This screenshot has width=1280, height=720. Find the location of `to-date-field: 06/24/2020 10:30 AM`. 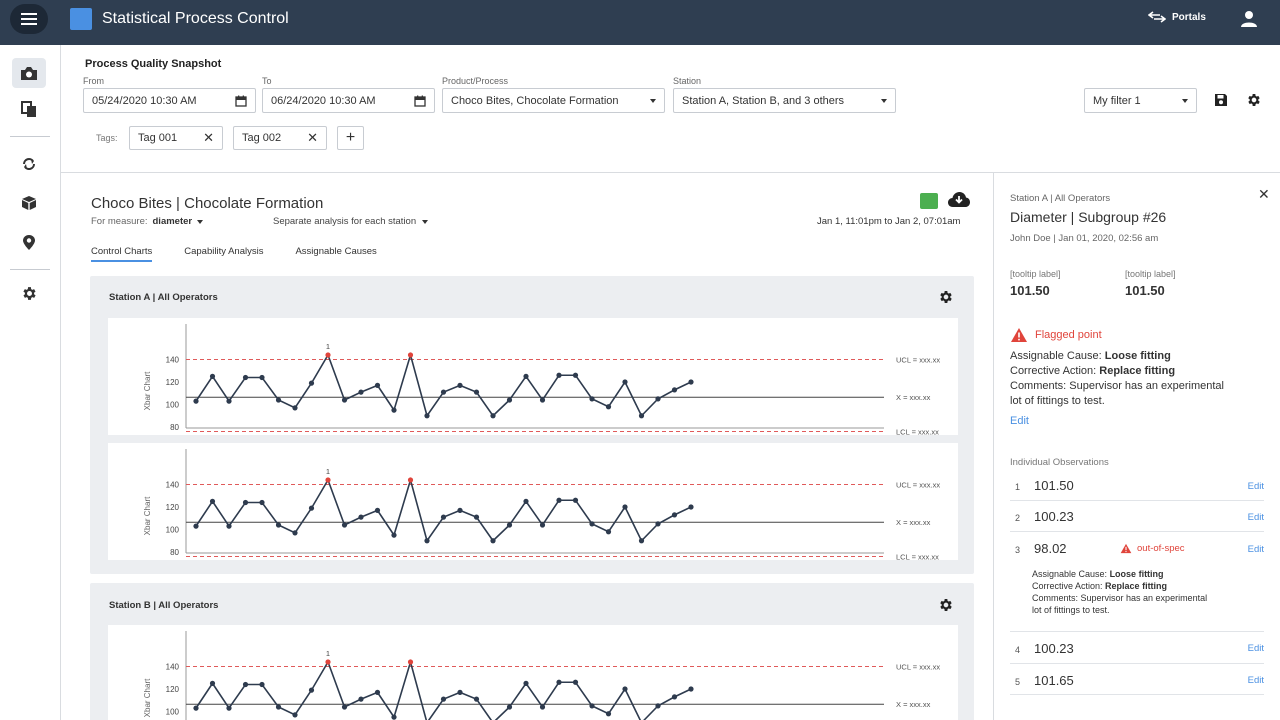

to-date-field: 06/24/2020 10:30 AM is located at coordinates (348, 100).